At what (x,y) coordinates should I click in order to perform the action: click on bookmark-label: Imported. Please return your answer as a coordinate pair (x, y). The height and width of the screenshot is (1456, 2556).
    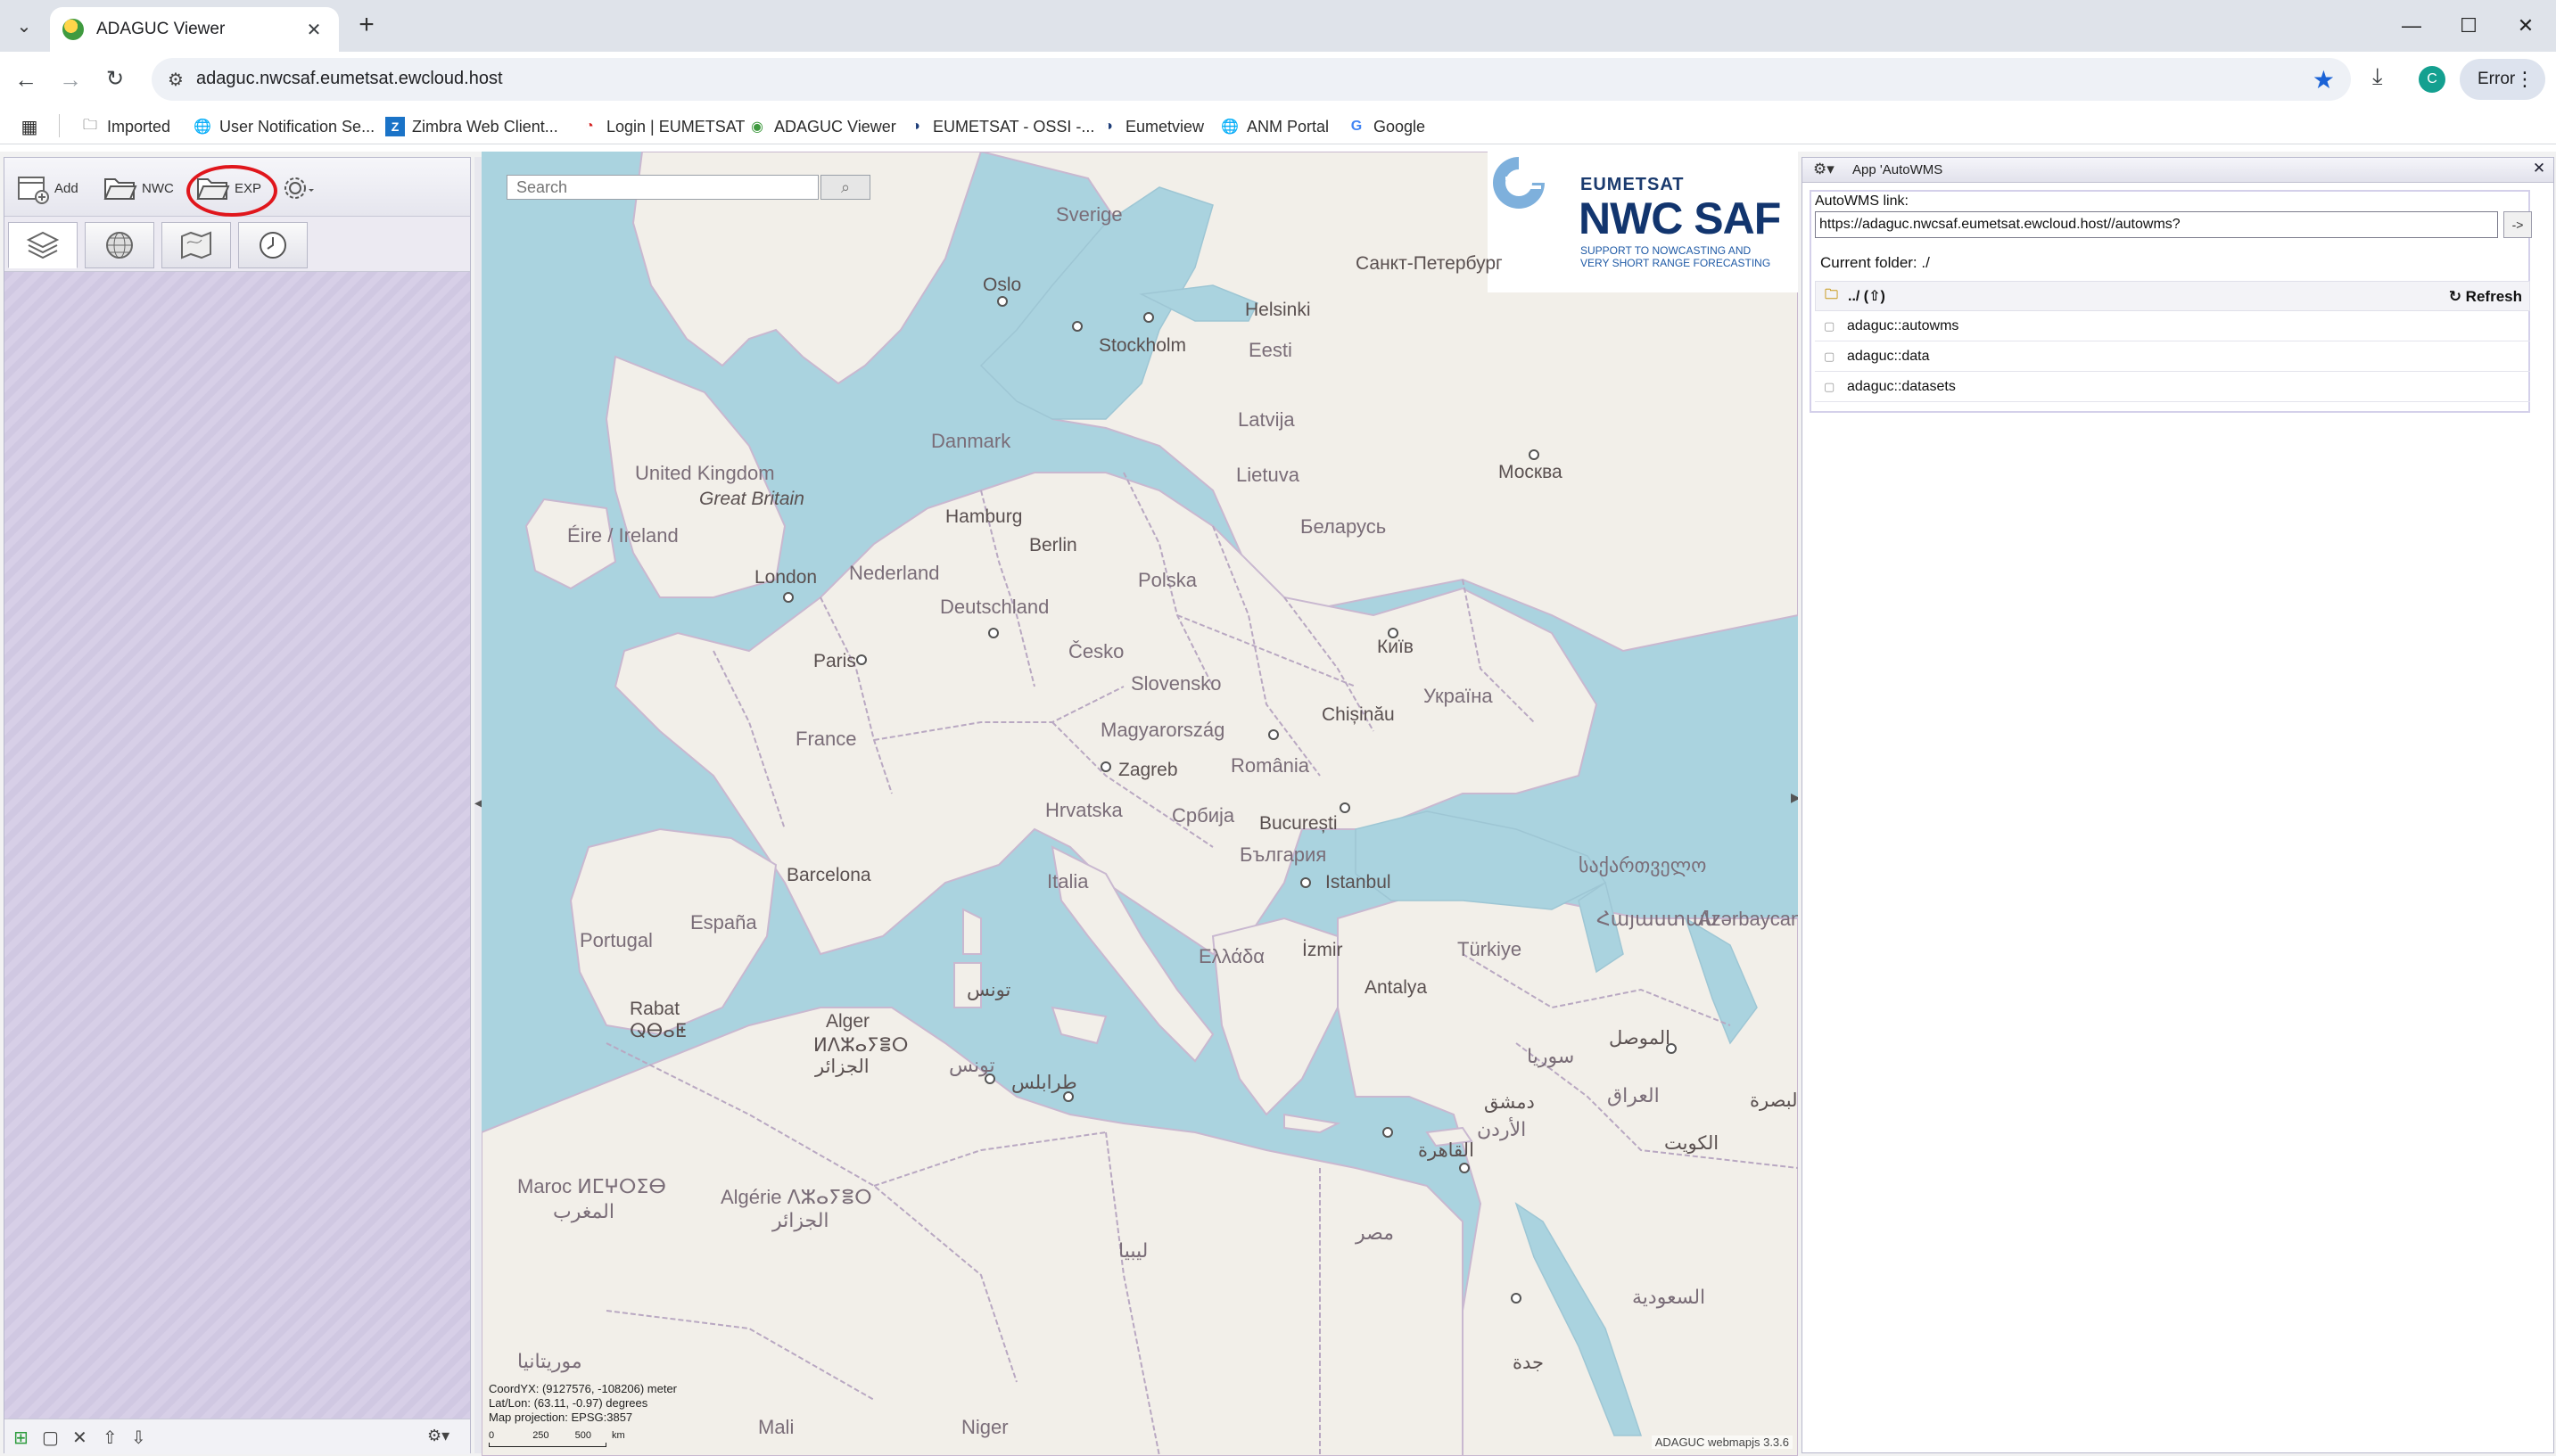
    Looking at the image, I should click on (139, 127).